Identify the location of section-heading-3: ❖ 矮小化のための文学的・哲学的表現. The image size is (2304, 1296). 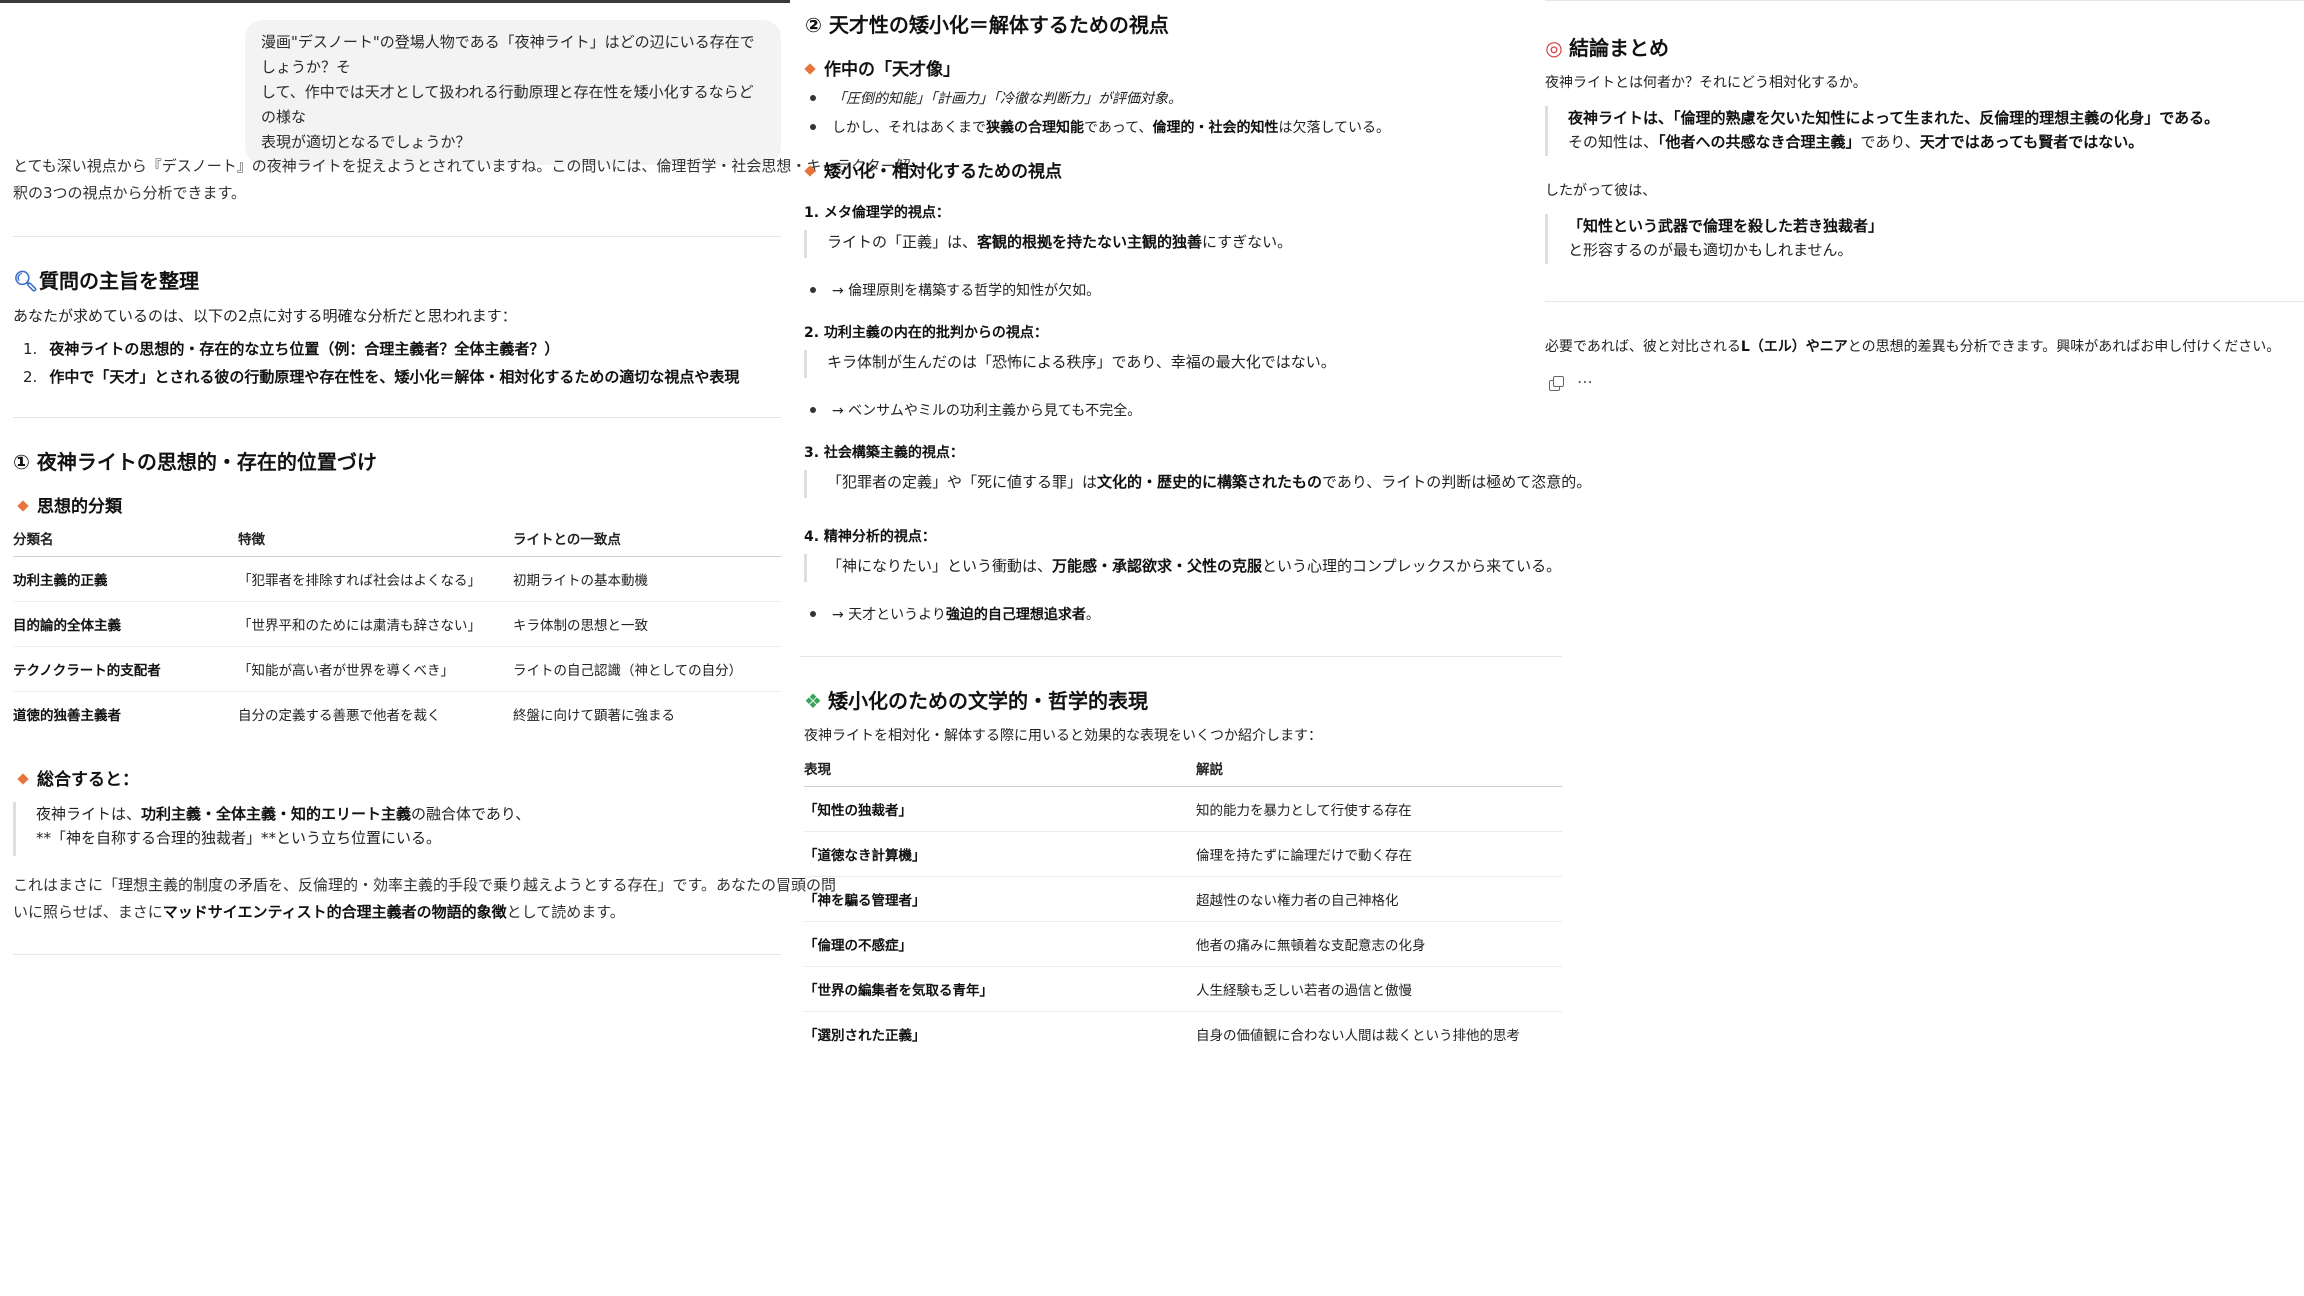
(975, 699).